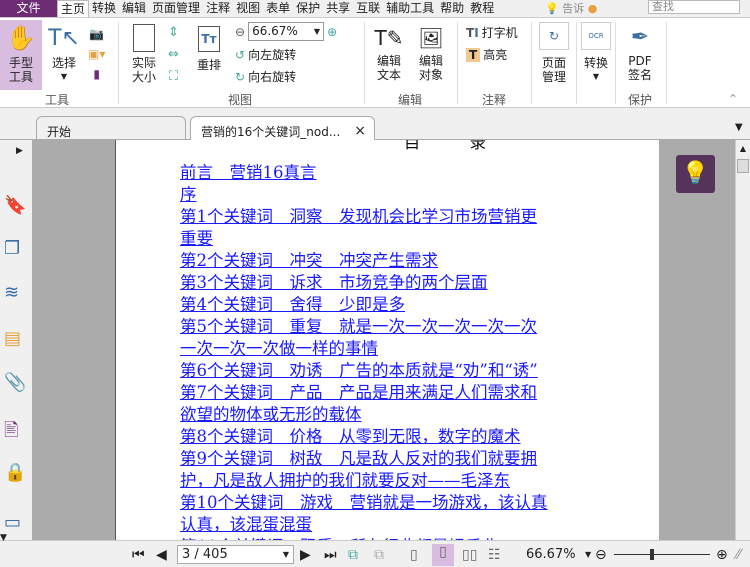 The width and height of the screenshot is (750, 567). What do you see at coordinates (235, 554) in the screenshot?
I see `page-number-input: 3 / 405 ▼` at bounding box center [235, 554].